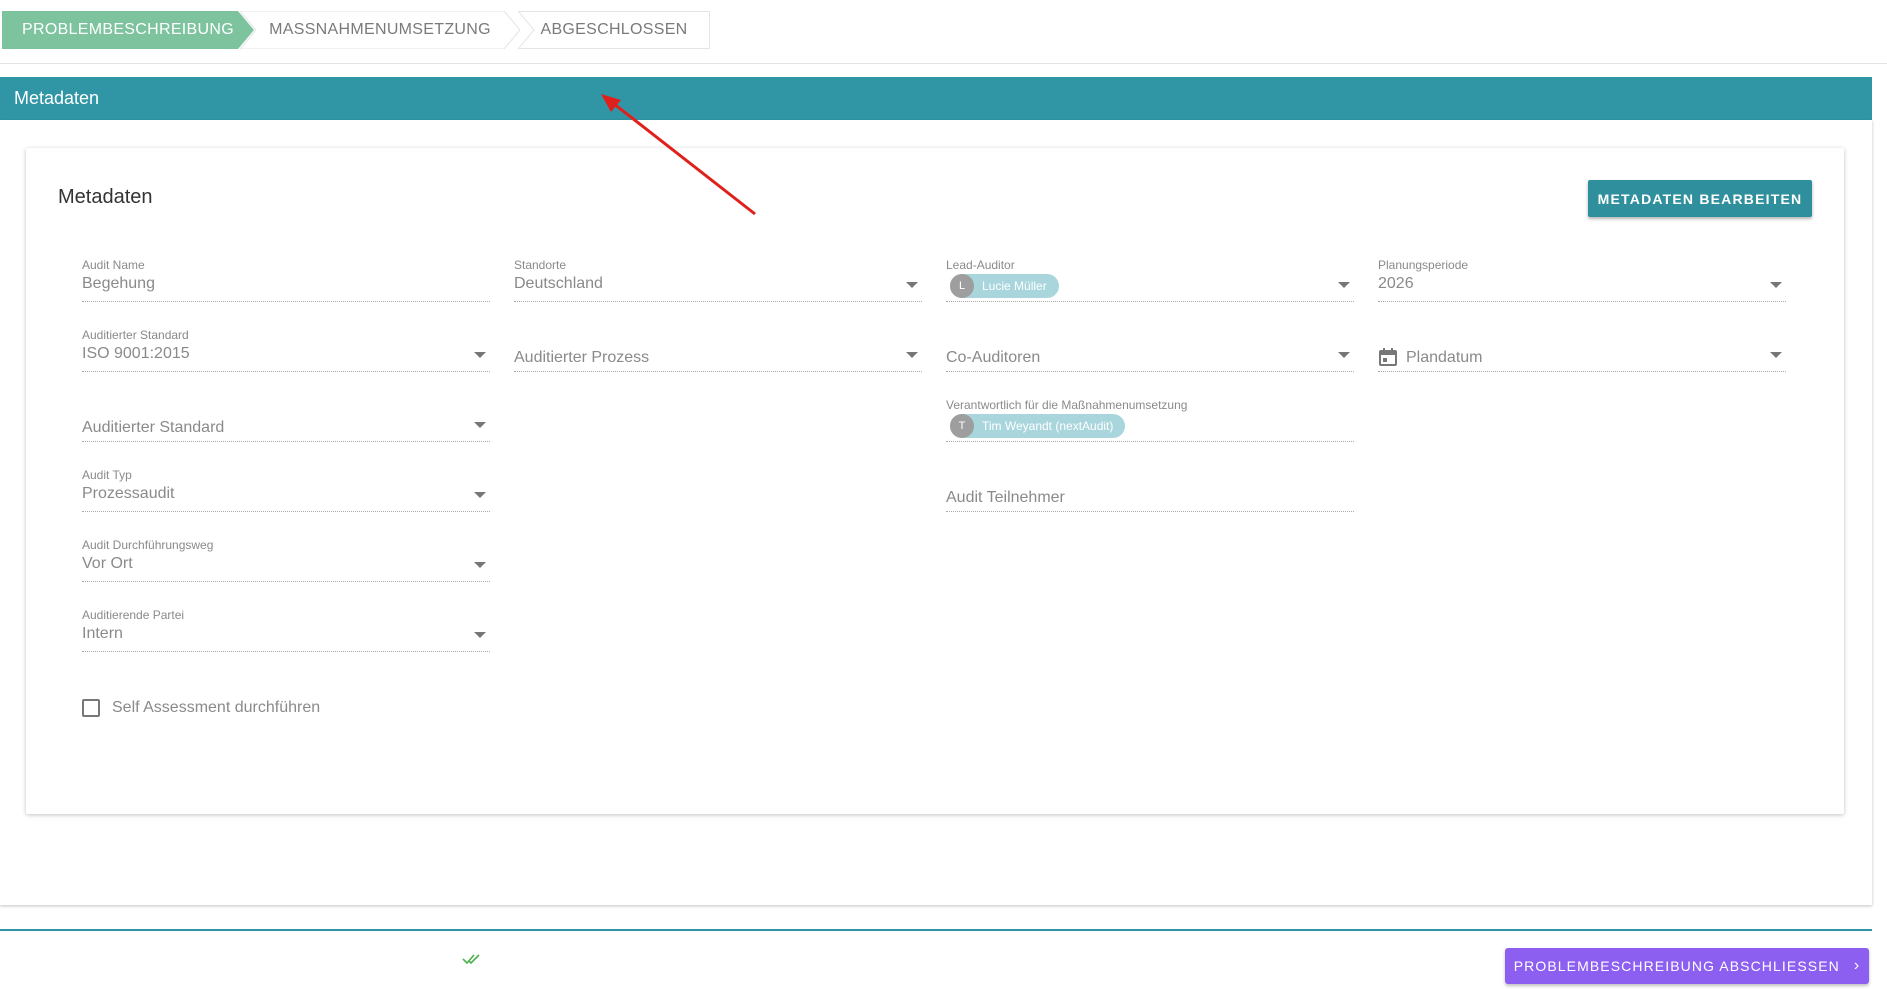  What do you see at coordinates (102, 633) in the screenshot?
I see `field-value: Intern` at bounding box center [102, 633].